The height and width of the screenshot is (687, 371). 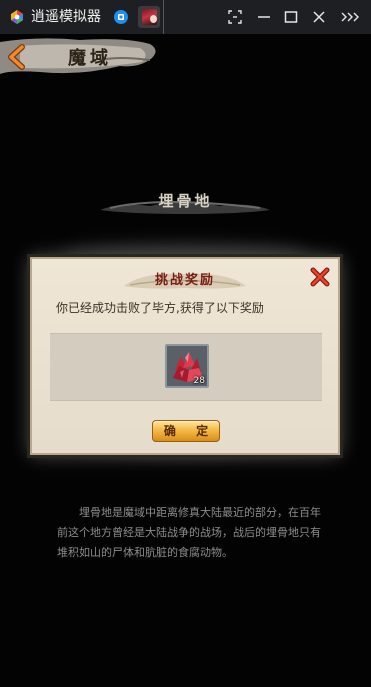 I want to click on dialog-title: 挑战奖励, so click(x=184, y=280).